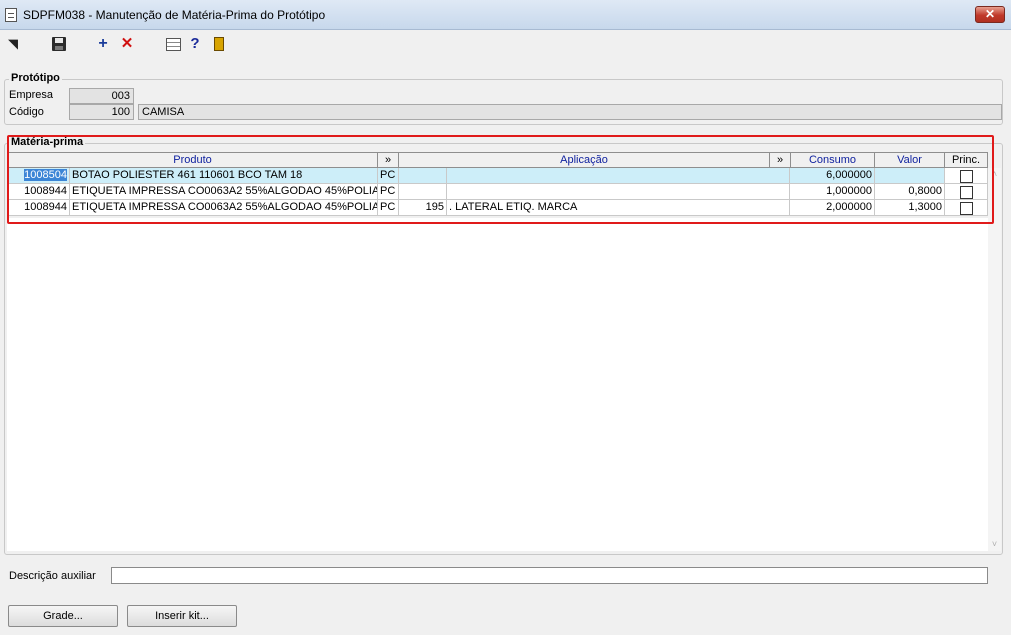 This screenshot has height=635, width=1011. What do you see at coordinates (505, 44) in the screenshot?
I see `toolbar: ◥ + ✕ ?` at bounding box center [505, 44].